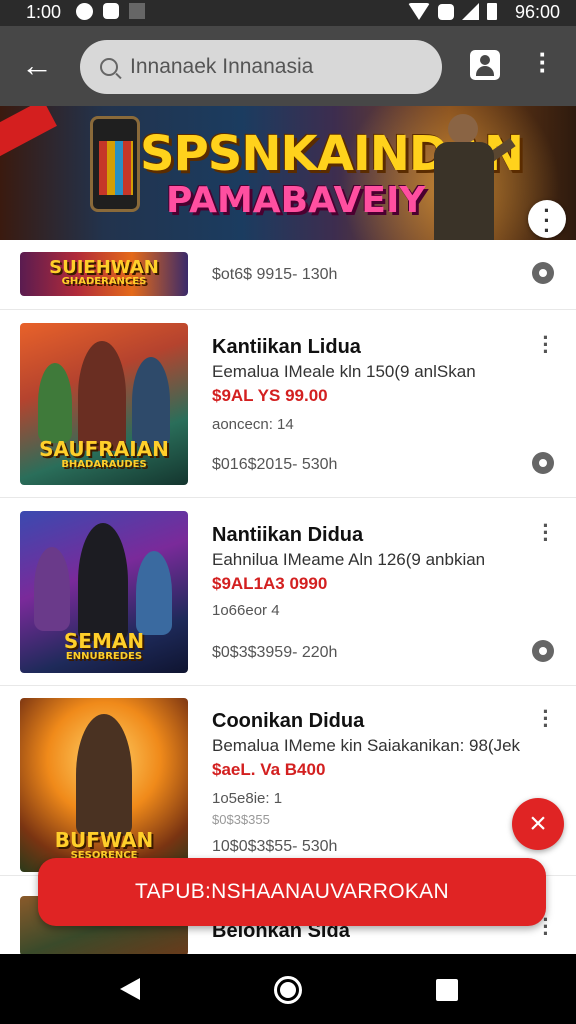 This screenshot has height=1024, width=576. I want to click on status-time: 1:00, so click(44, 12).